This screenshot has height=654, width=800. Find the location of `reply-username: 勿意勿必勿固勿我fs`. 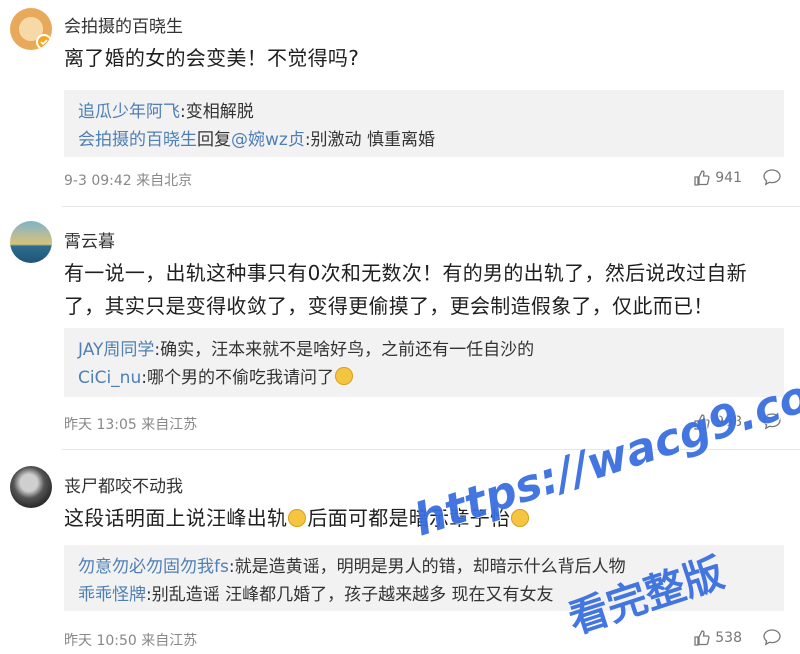

reply-username: 勿意勿必勿固勿我fs is located at coordinates (153, 567).